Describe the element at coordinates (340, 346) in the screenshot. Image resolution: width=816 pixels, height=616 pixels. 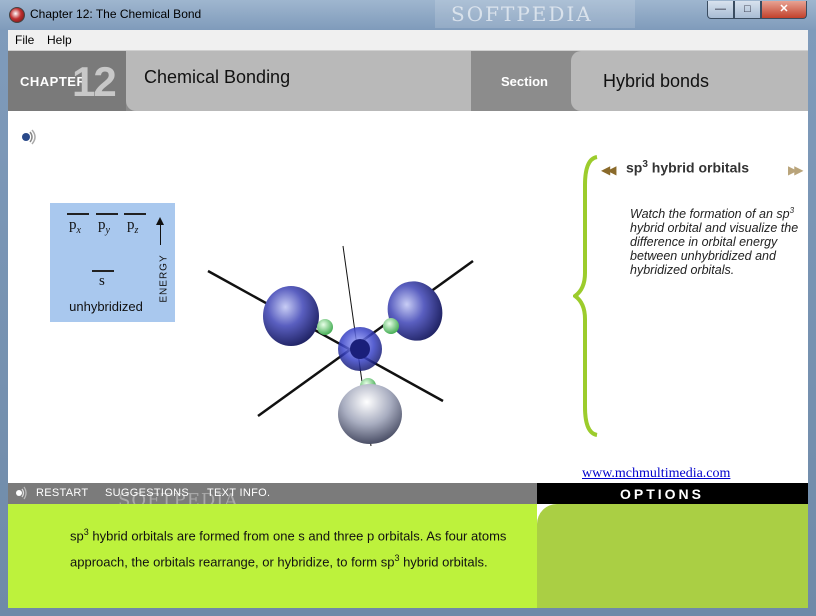
I see `sp3-orbital-model` at that location.